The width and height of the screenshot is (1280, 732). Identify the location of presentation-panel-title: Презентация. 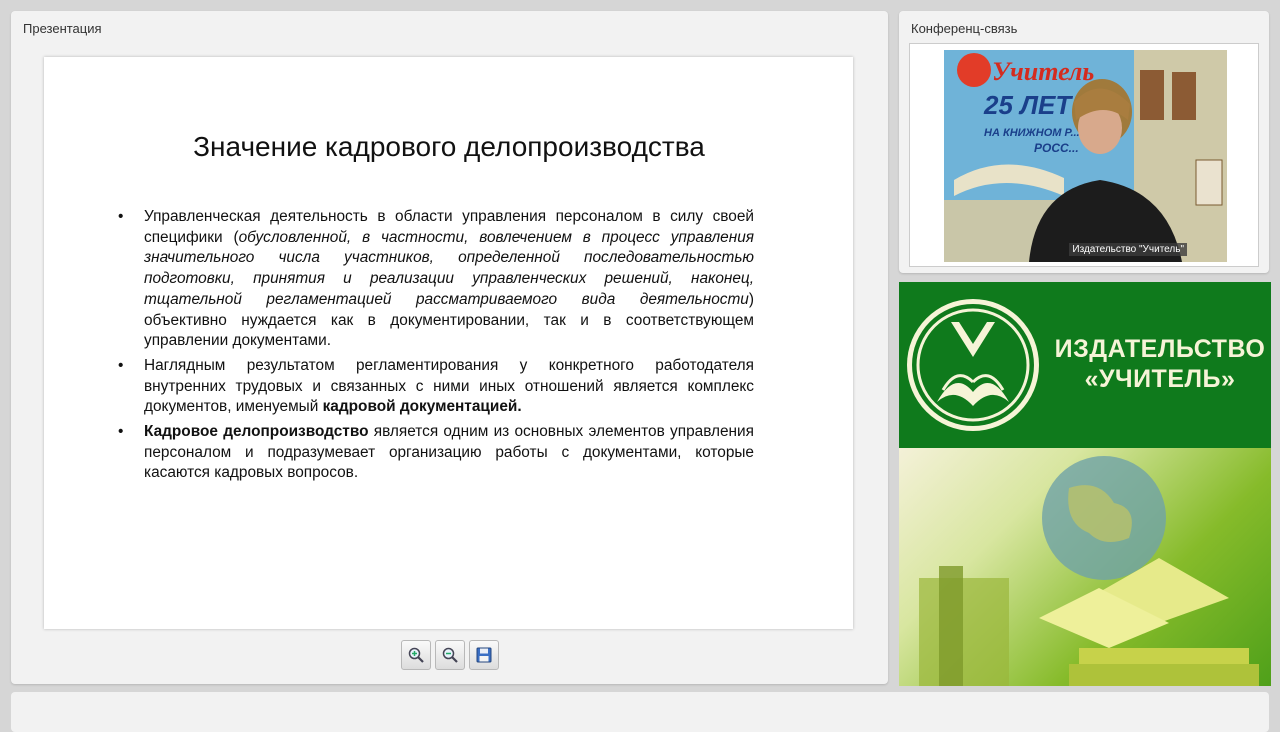
(62, 28).